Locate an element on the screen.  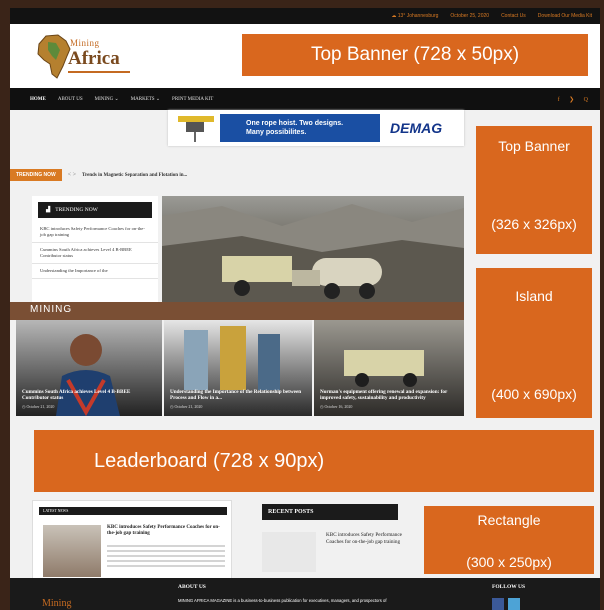
contact-link: Contact Us is located at coordinates (513, 16).